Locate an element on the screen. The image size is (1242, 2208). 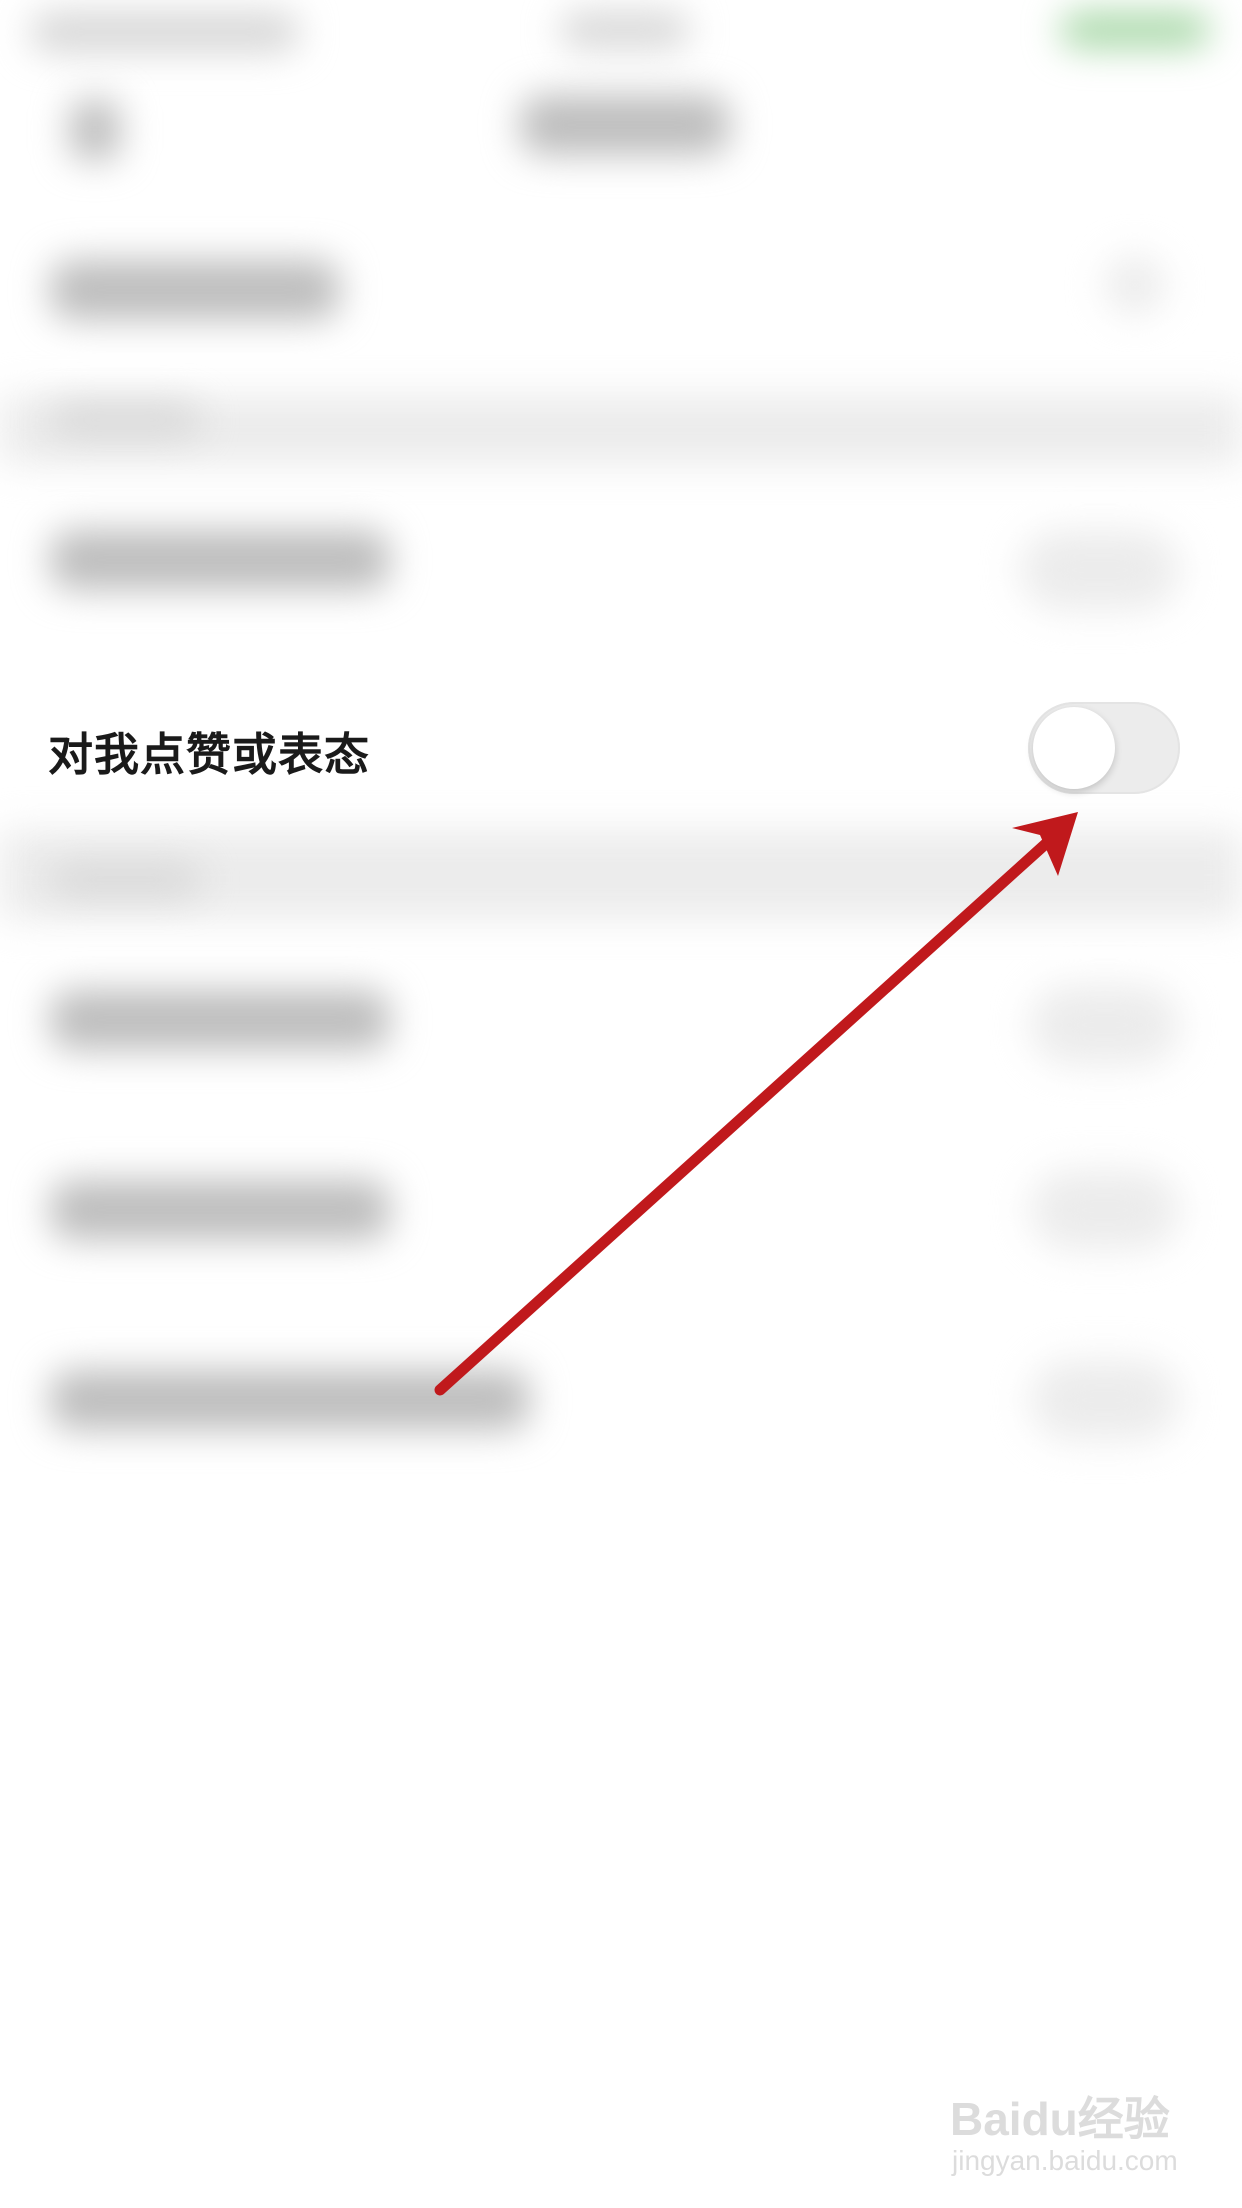
watermark-brand: Baidu经验 is located at coordinates (1060, 2119).